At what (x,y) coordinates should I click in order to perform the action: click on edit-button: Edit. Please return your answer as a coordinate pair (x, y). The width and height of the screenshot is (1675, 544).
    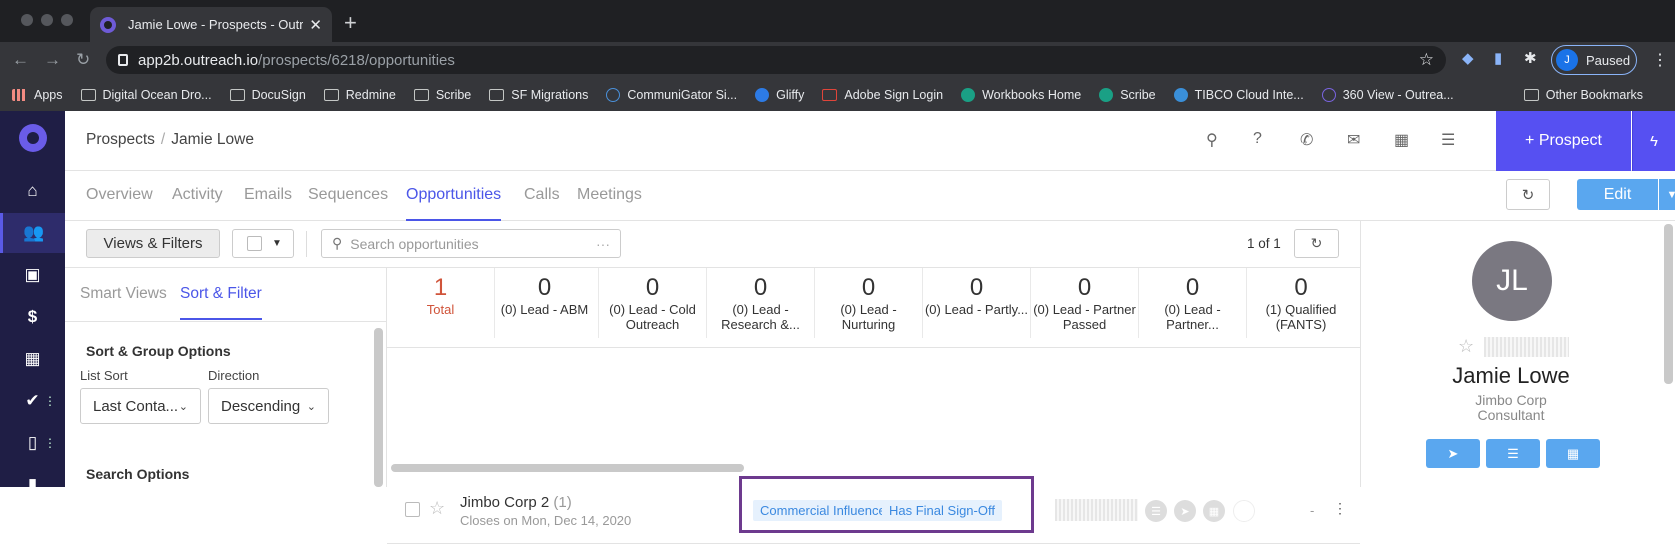
    Looking at the image, I should click on (1617, 194).